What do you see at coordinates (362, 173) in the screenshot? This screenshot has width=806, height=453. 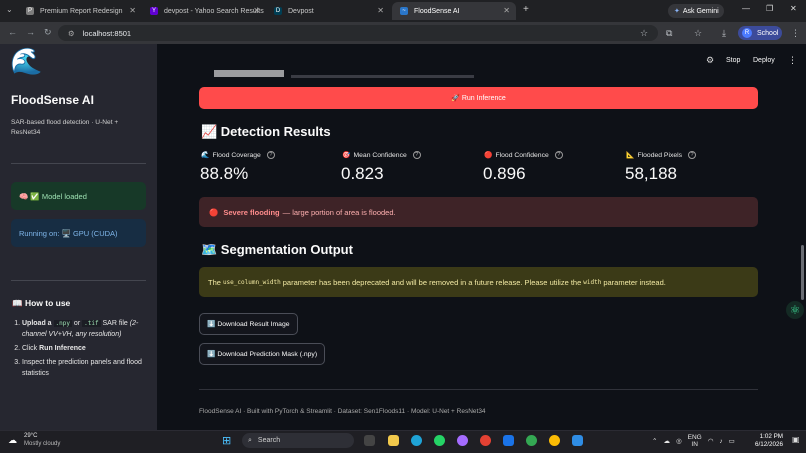 I see `metric-value-mean-confidence: 0.823` at bounding box center [362, 173].